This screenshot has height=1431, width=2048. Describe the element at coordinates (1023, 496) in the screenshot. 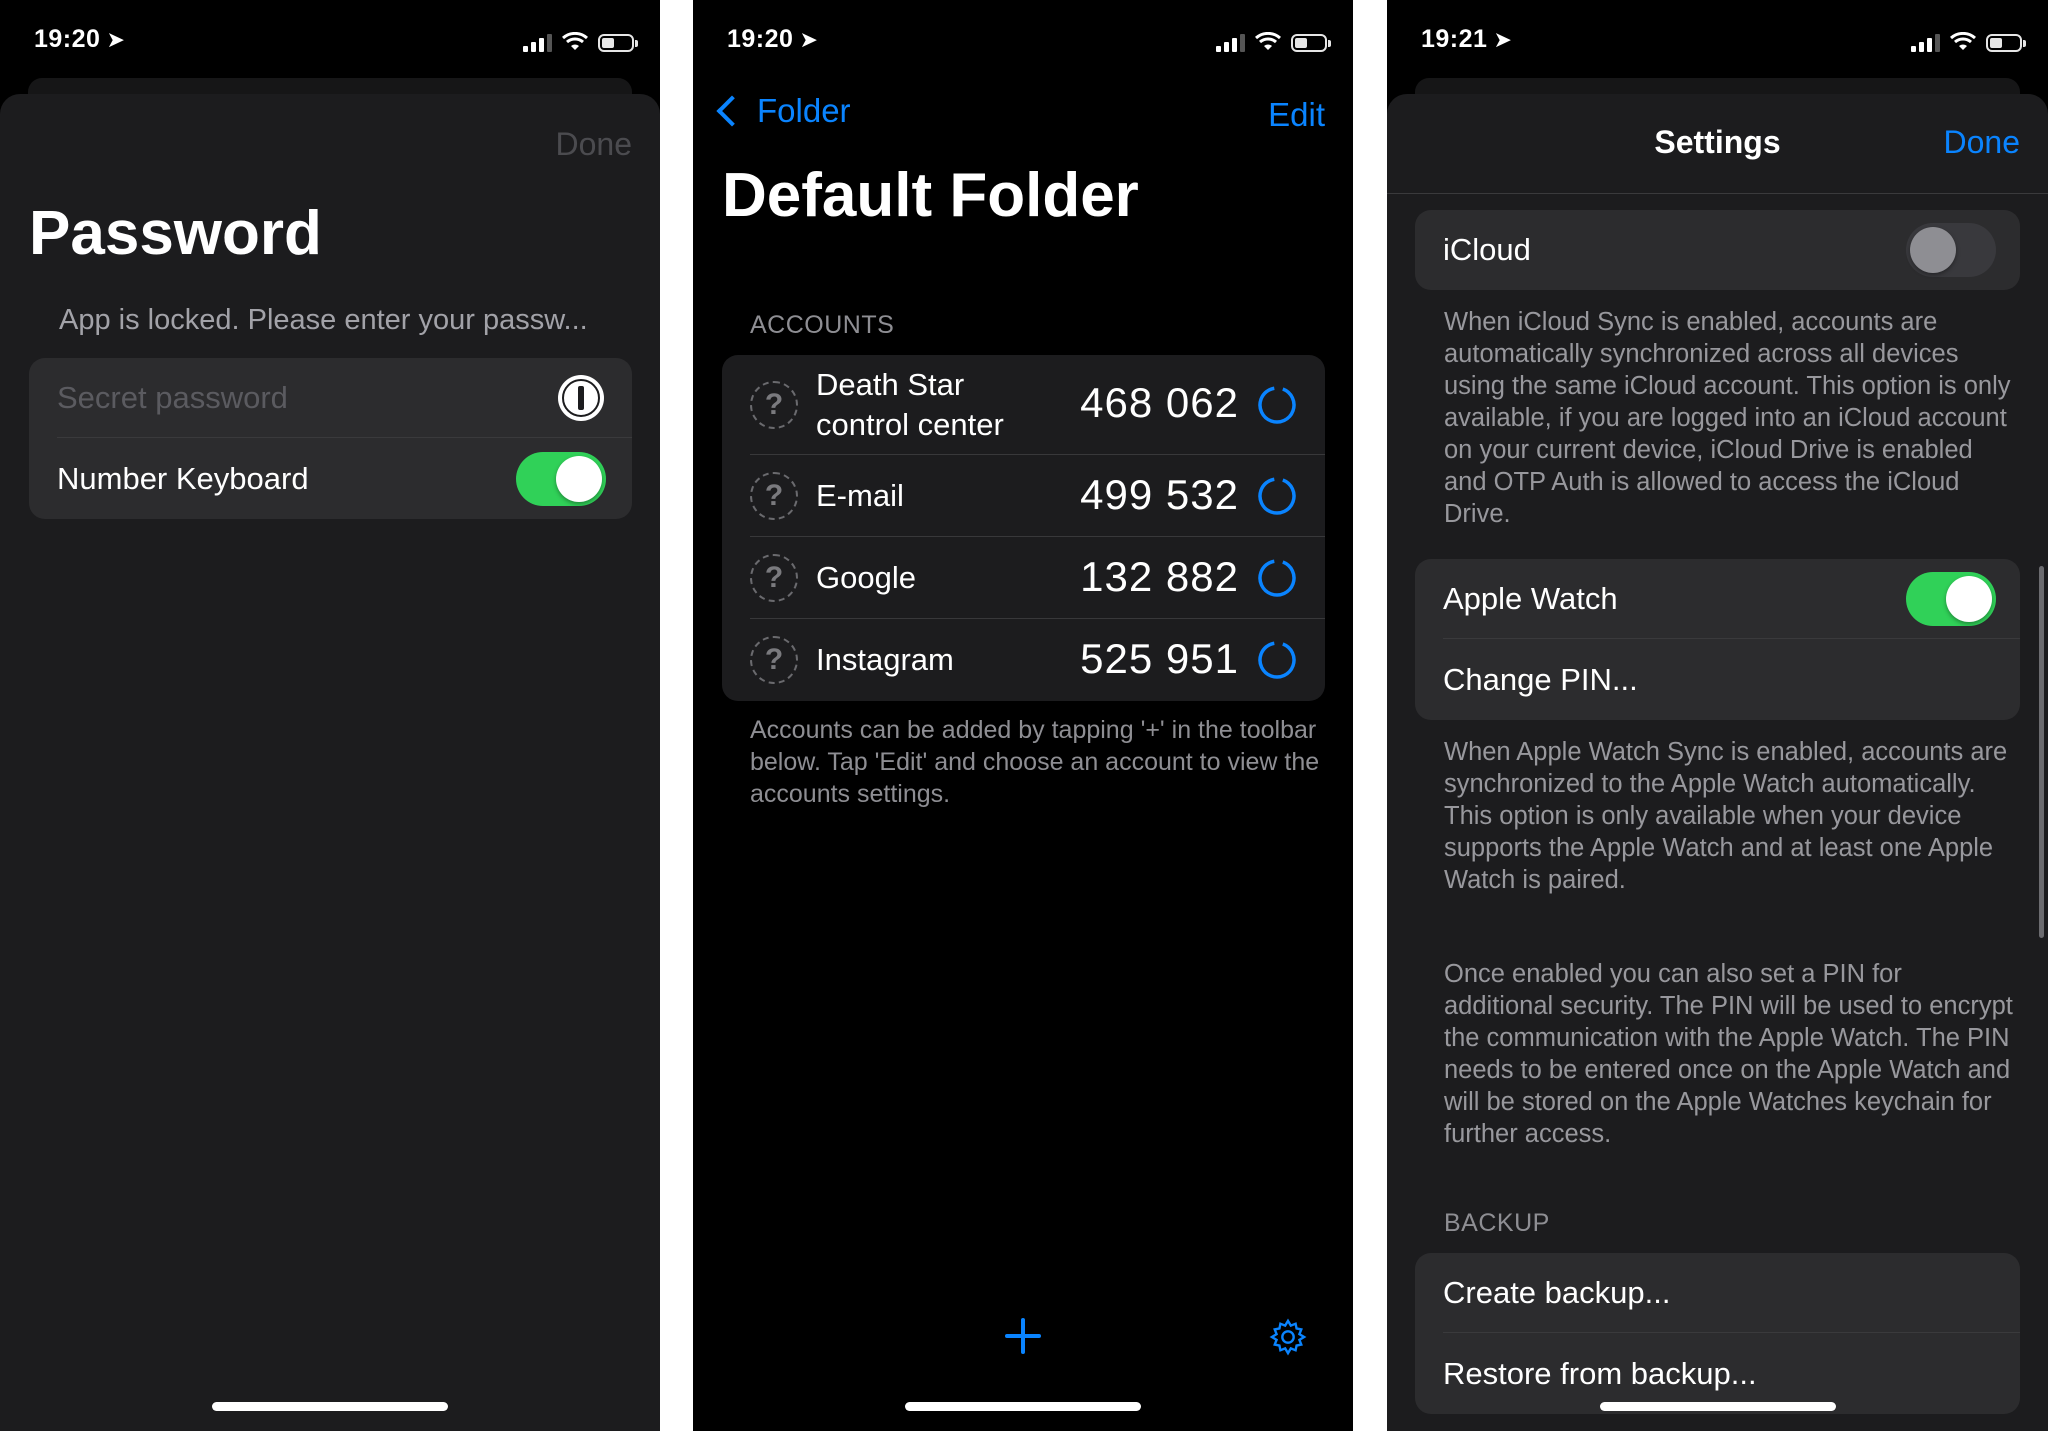

I see `list-item: ? E-mail 499 532` at that location.